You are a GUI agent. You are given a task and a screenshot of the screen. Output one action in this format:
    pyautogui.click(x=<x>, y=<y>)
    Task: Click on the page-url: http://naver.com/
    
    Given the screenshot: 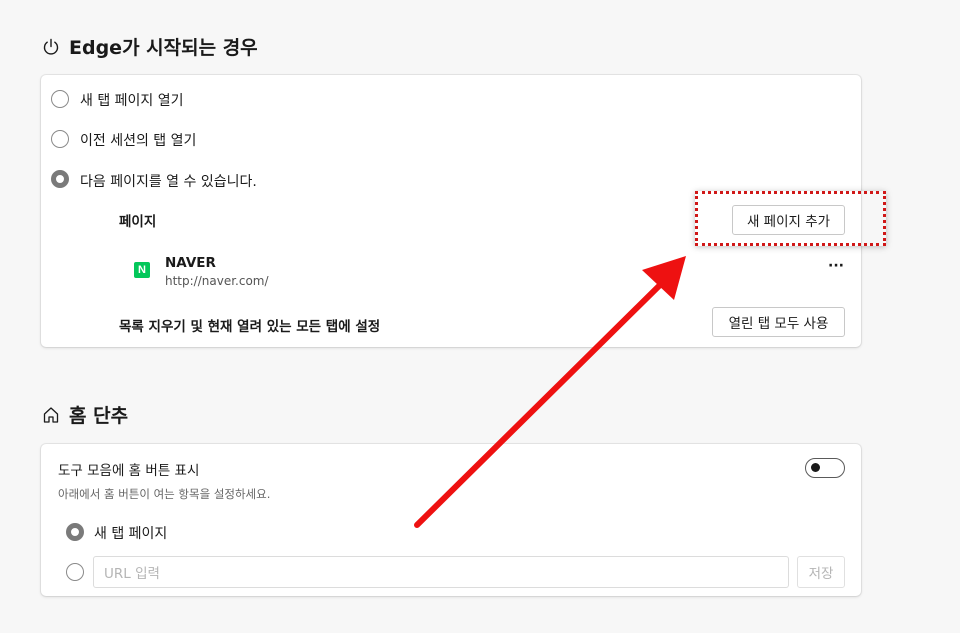 What is the action you would take?
    pyautogui.click(x=217, y=281)
    